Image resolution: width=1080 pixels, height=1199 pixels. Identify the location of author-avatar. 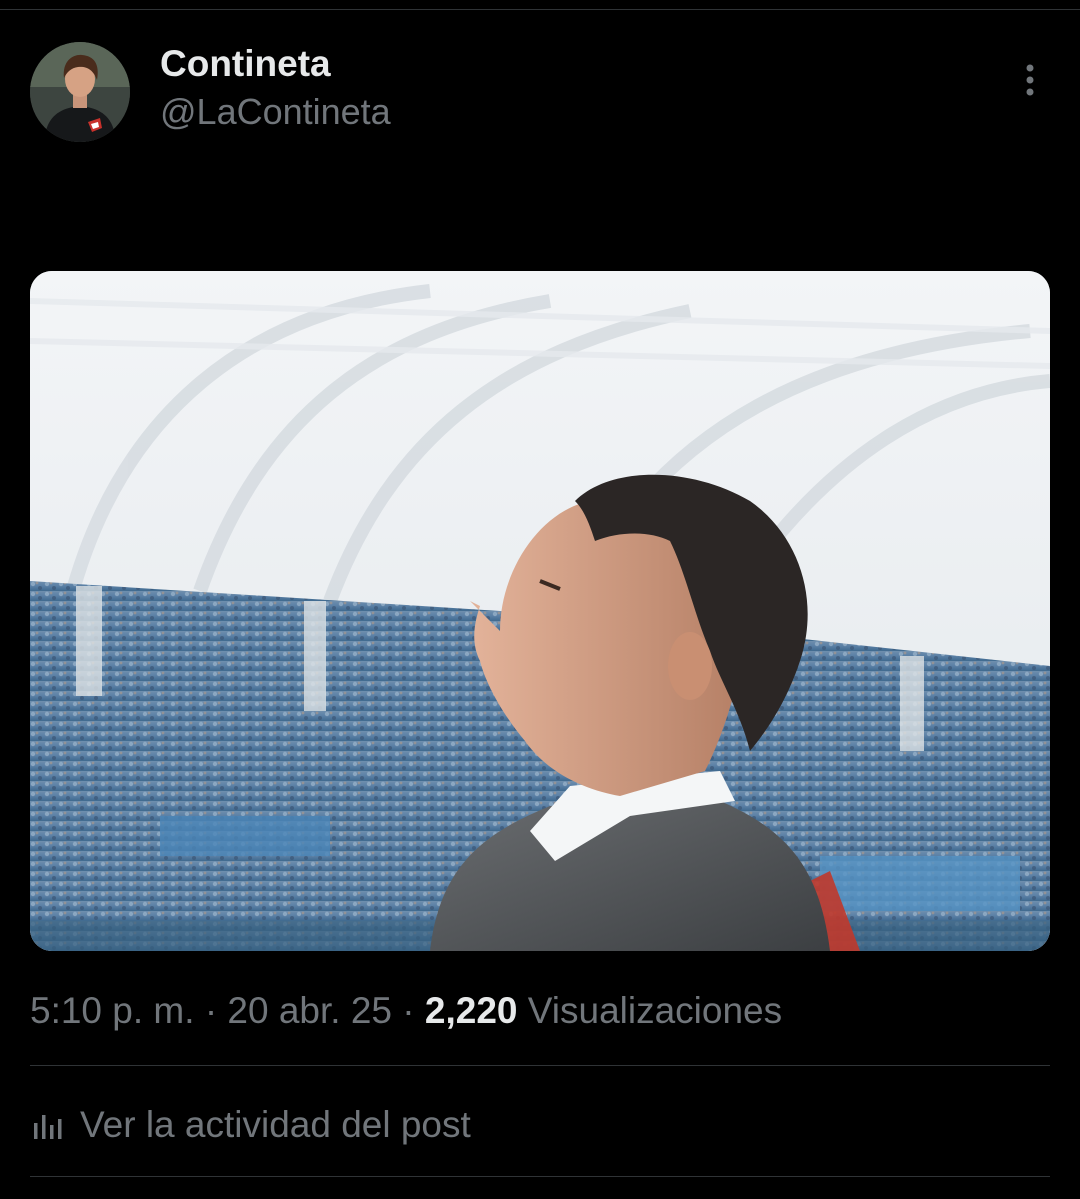
(80, 92).